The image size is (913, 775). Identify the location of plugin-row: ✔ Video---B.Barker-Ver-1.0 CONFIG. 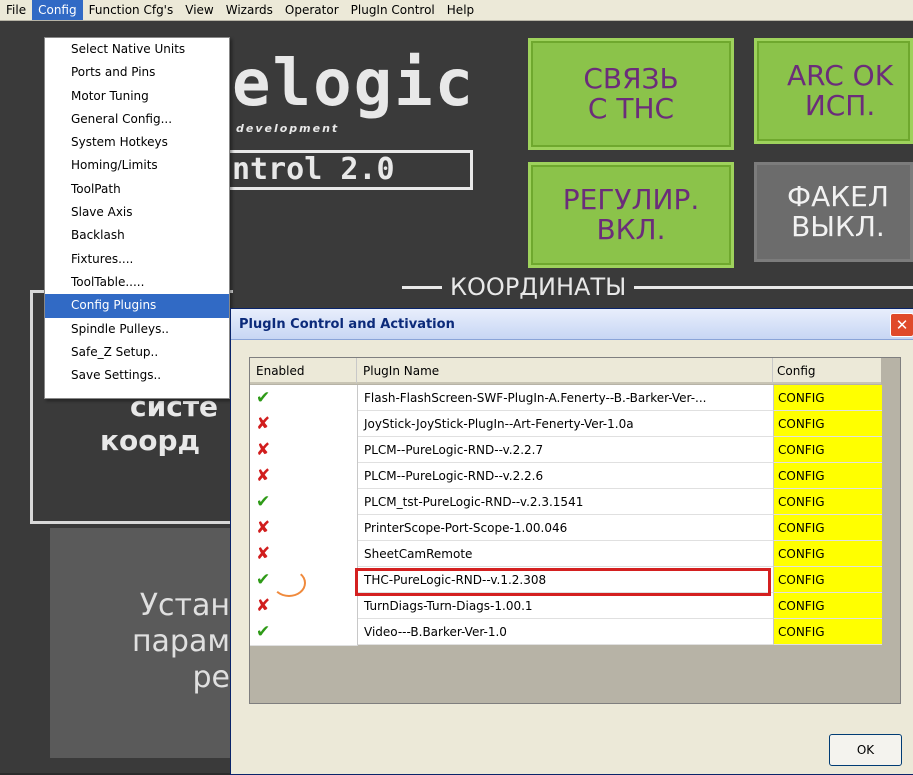
(575, 632).